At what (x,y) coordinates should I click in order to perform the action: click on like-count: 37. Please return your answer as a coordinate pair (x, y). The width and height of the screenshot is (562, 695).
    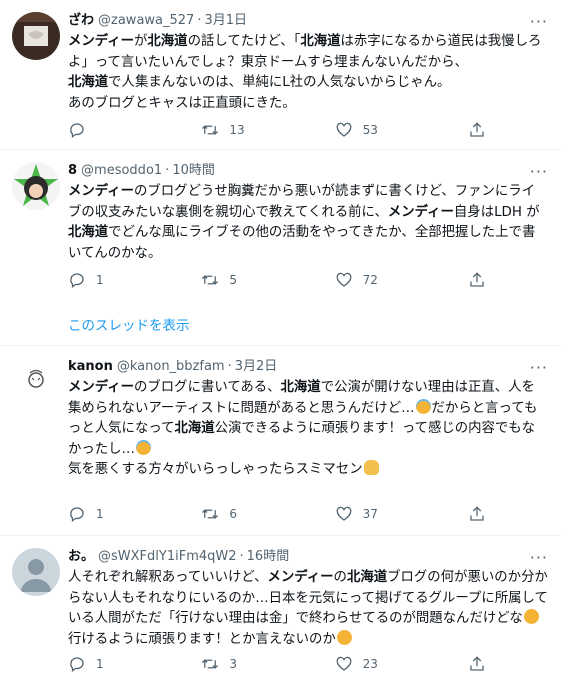
    Looking at the image, I should click on (370, 514).